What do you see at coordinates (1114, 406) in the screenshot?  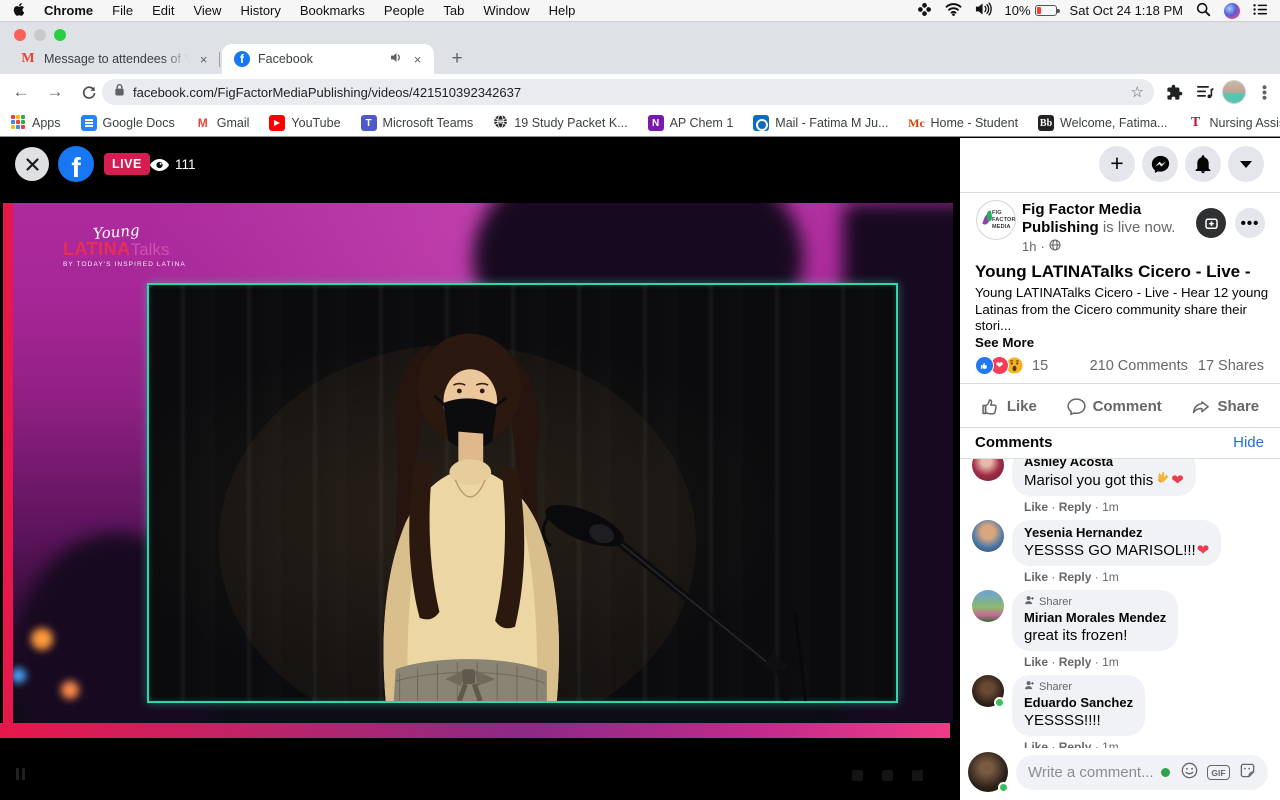 I see `comment-button: Comment` at bounding box center [1114, 406].